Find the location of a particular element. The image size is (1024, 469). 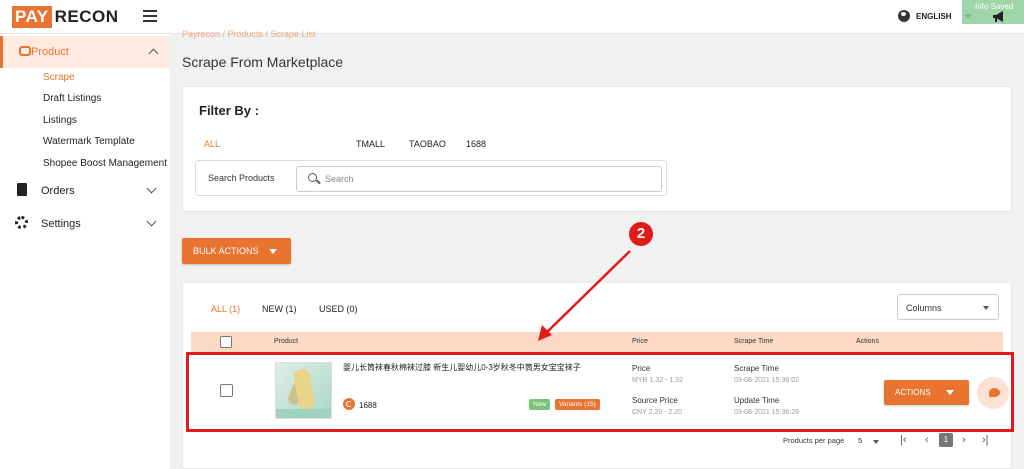

product-icon is located at coordinates (25, 51).